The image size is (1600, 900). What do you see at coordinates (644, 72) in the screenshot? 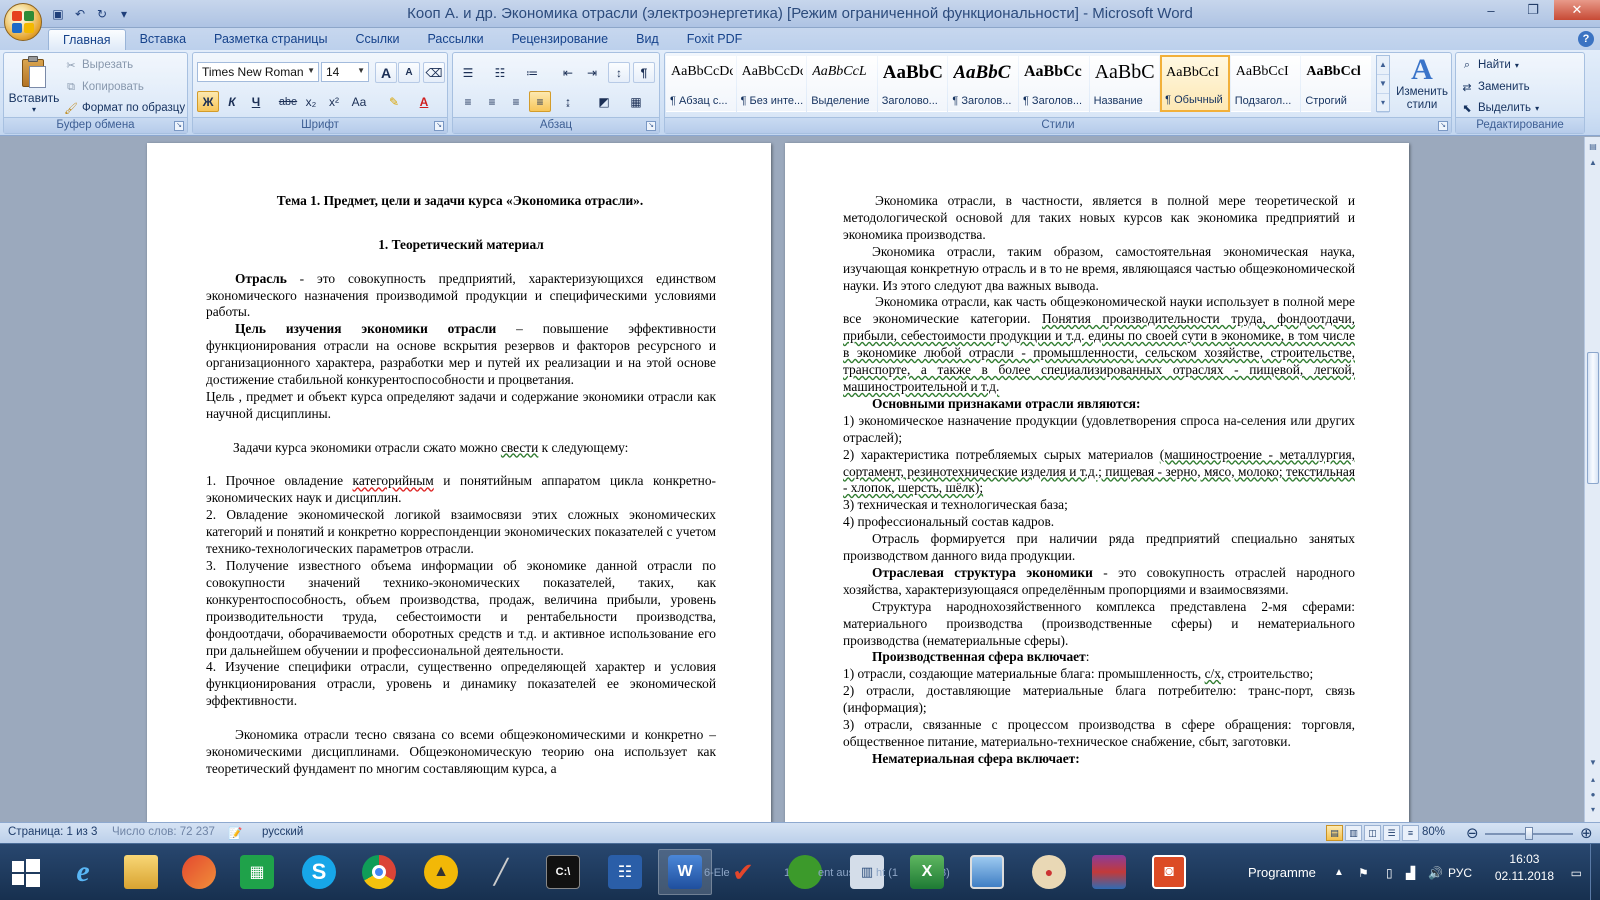
I see `show-formatting-marks-icon: ¶` at bounding box center [644, 72].